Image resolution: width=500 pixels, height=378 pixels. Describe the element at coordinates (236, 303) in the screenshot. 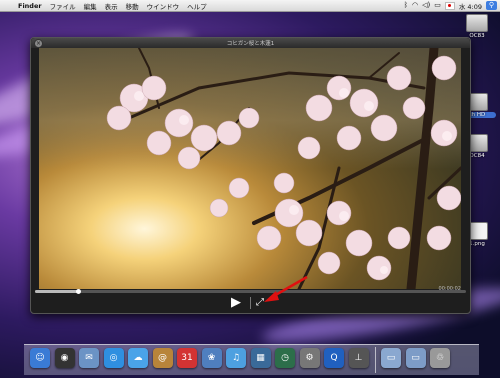

I see `play-button: ▶` at that location.